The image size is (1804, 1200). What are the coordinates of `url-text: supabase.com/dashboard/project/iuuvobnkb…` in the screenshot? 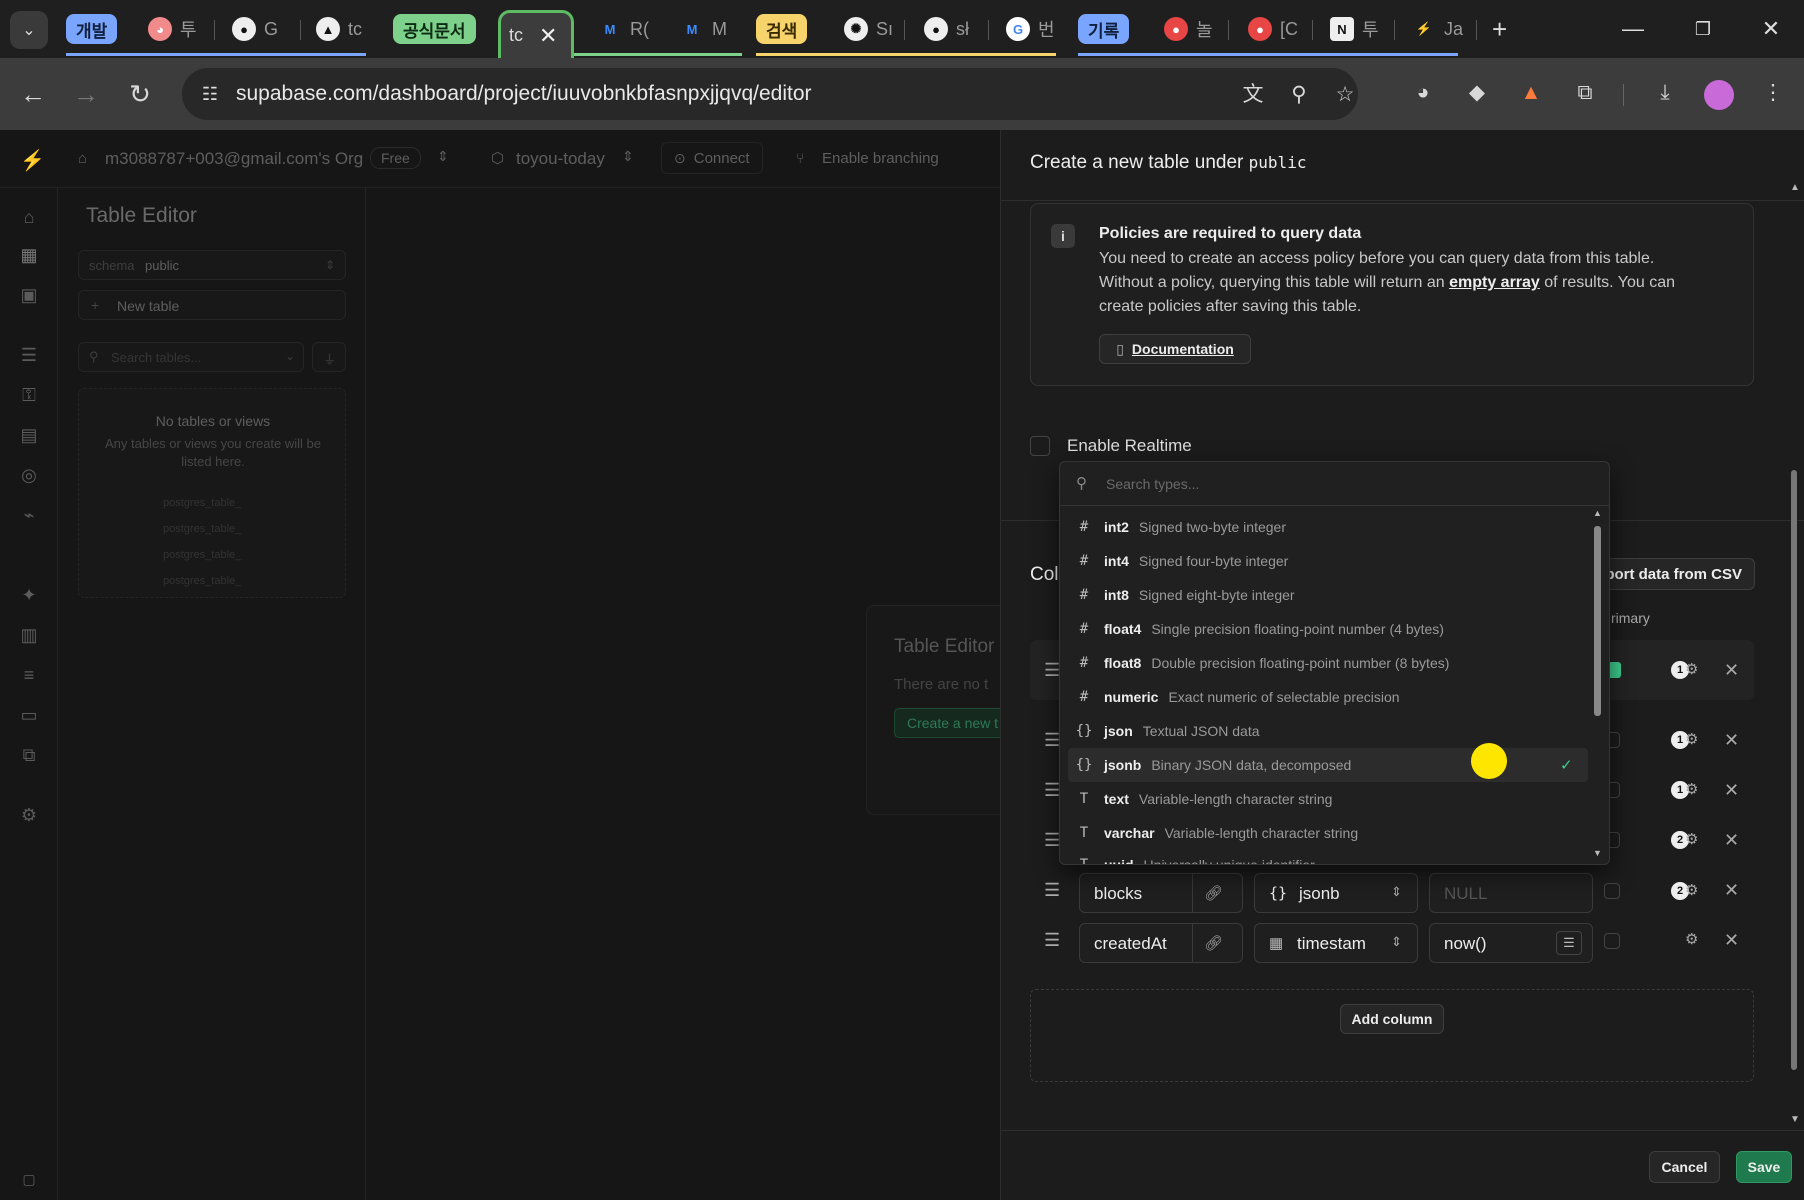 It's located at (524, 94).